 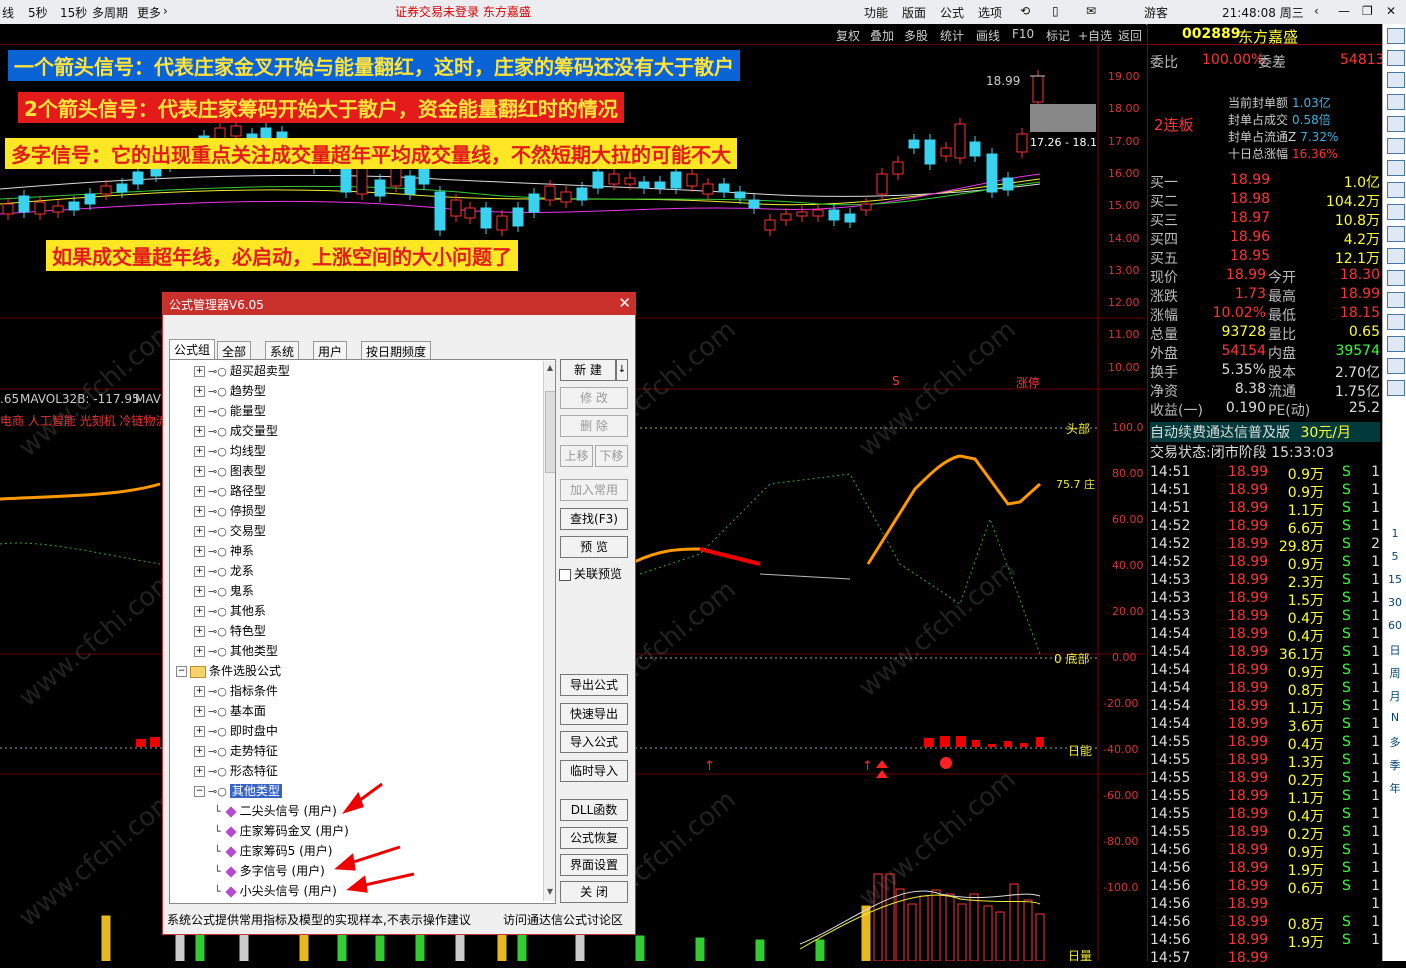 What do you see at coordinates (611, 456) in the screenshot?
I see `move-down-button: 下移` at bounding box center [611, 456].